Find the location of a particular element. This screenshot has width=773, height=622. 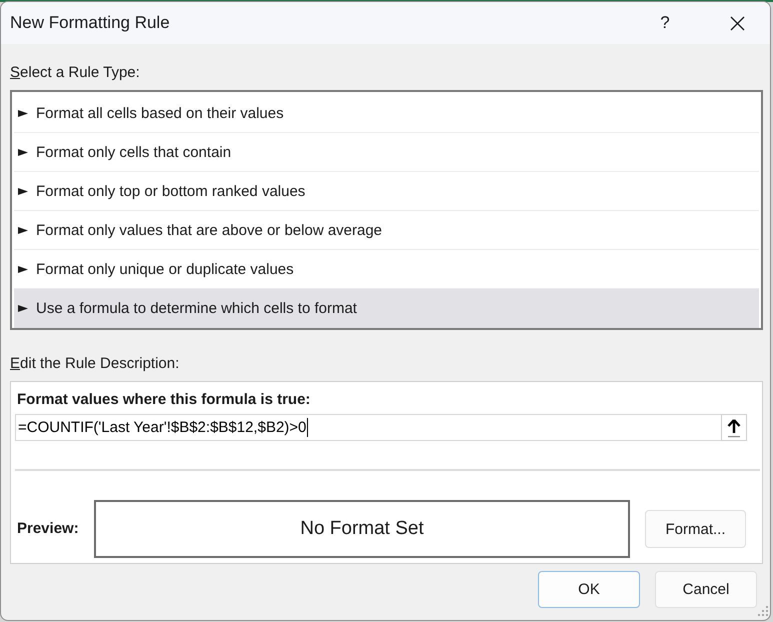

section-label: Edit the Rule Description: is located at coordinates (95, 364).